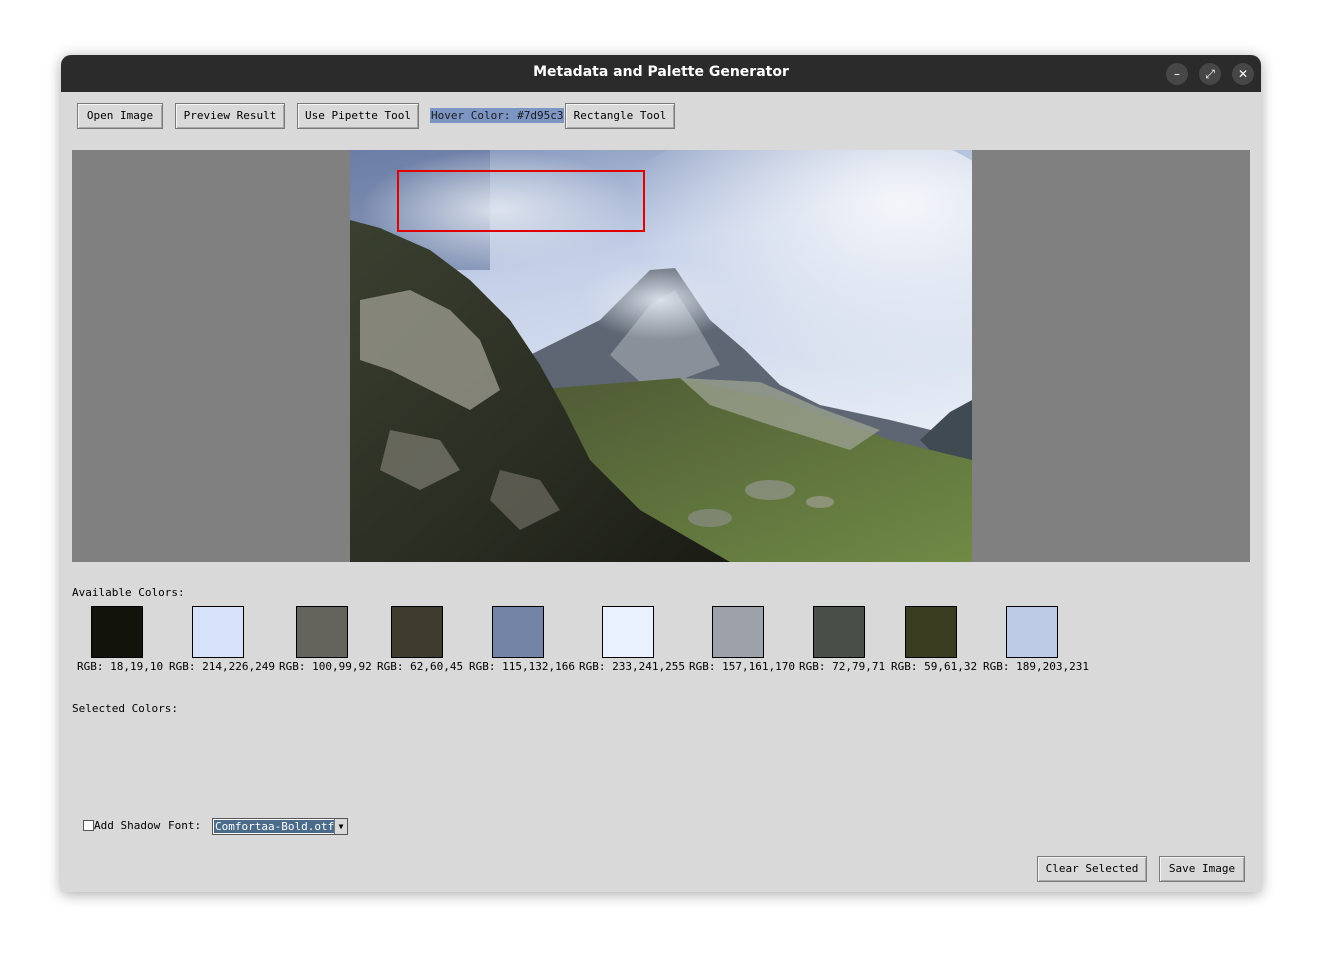 Image resolution: width=1322 pixels, height=959 pixels. Describe the element at coordinates (1092, 869) in the screenshot. I see `clear-selected-button: Clear Selected` at that location.